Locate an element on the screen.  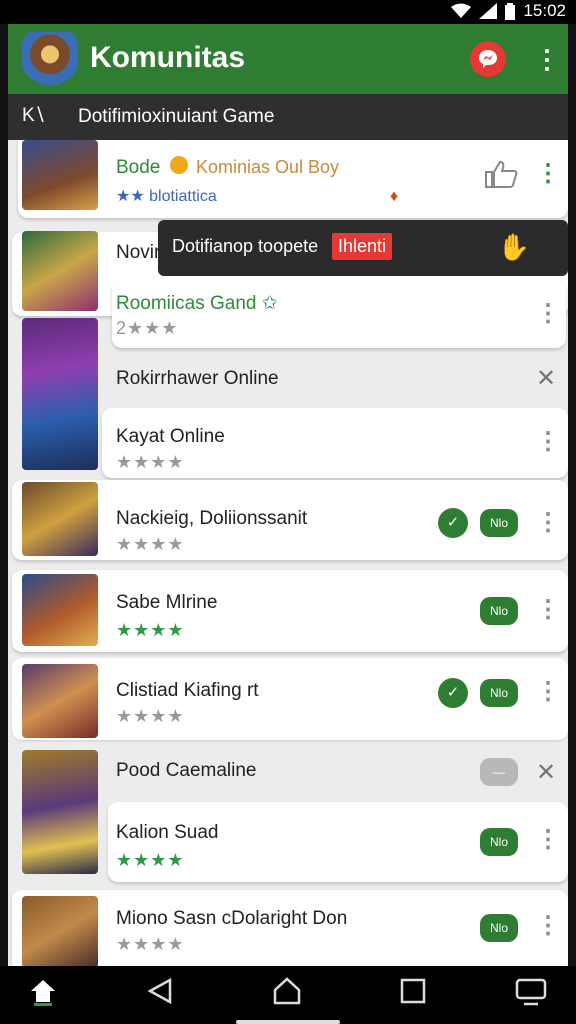
recents-square-icon is located at coordinates (413, 991).